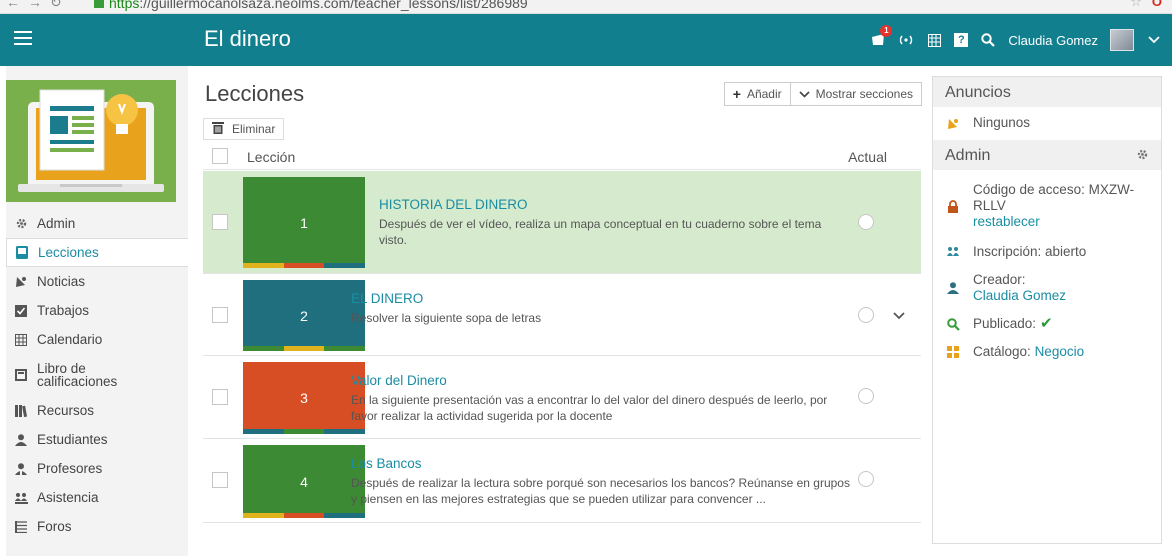 This screenshot has width=1172, height=556. What do you see at coordinates (953, 252) in the screenshot?
I see `group-icon` at bounding box center [953, 252].